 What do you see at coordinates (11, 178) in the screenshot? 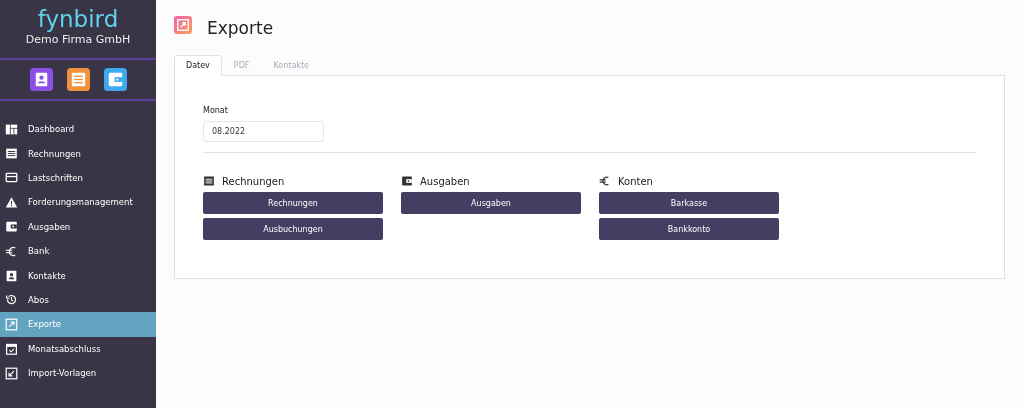
I see `card-icon` at bounding box center [11, 178].